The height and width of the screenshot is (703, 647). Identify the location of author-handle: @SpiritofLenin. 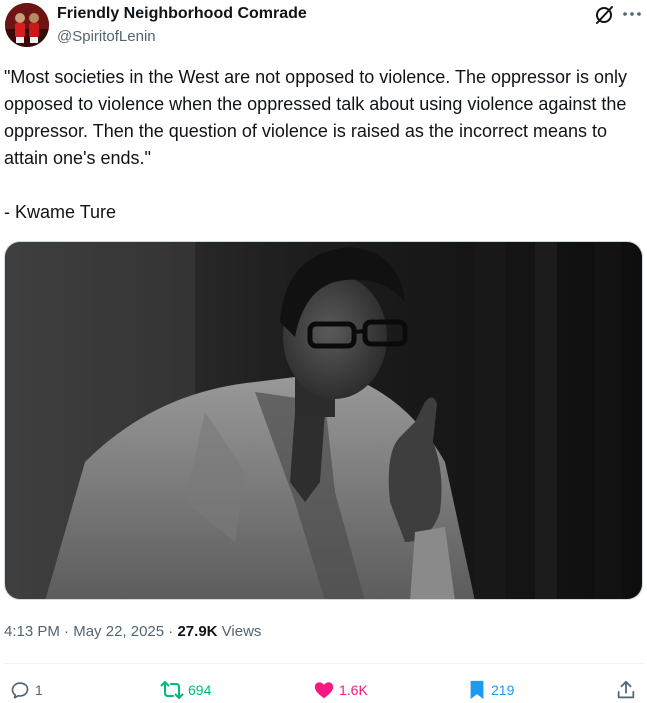
(106, 36).